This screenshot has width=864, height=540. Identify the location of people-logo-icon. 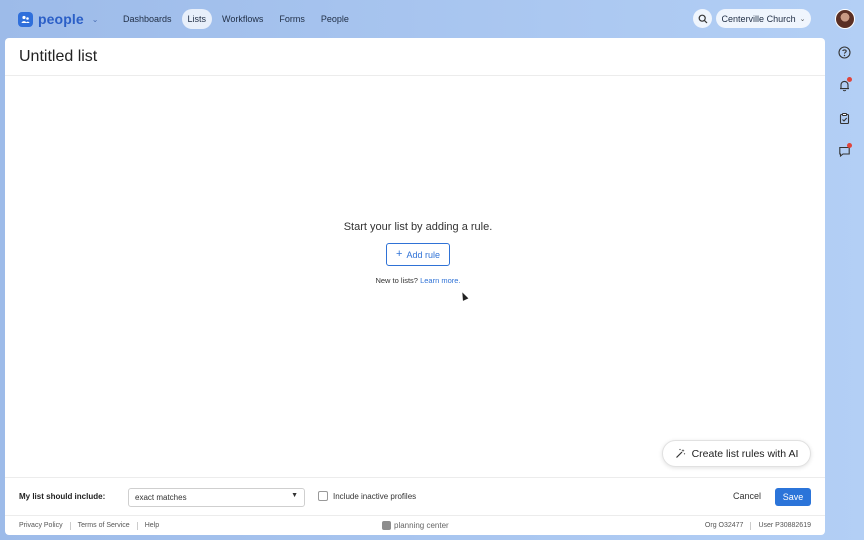
(25, 19).